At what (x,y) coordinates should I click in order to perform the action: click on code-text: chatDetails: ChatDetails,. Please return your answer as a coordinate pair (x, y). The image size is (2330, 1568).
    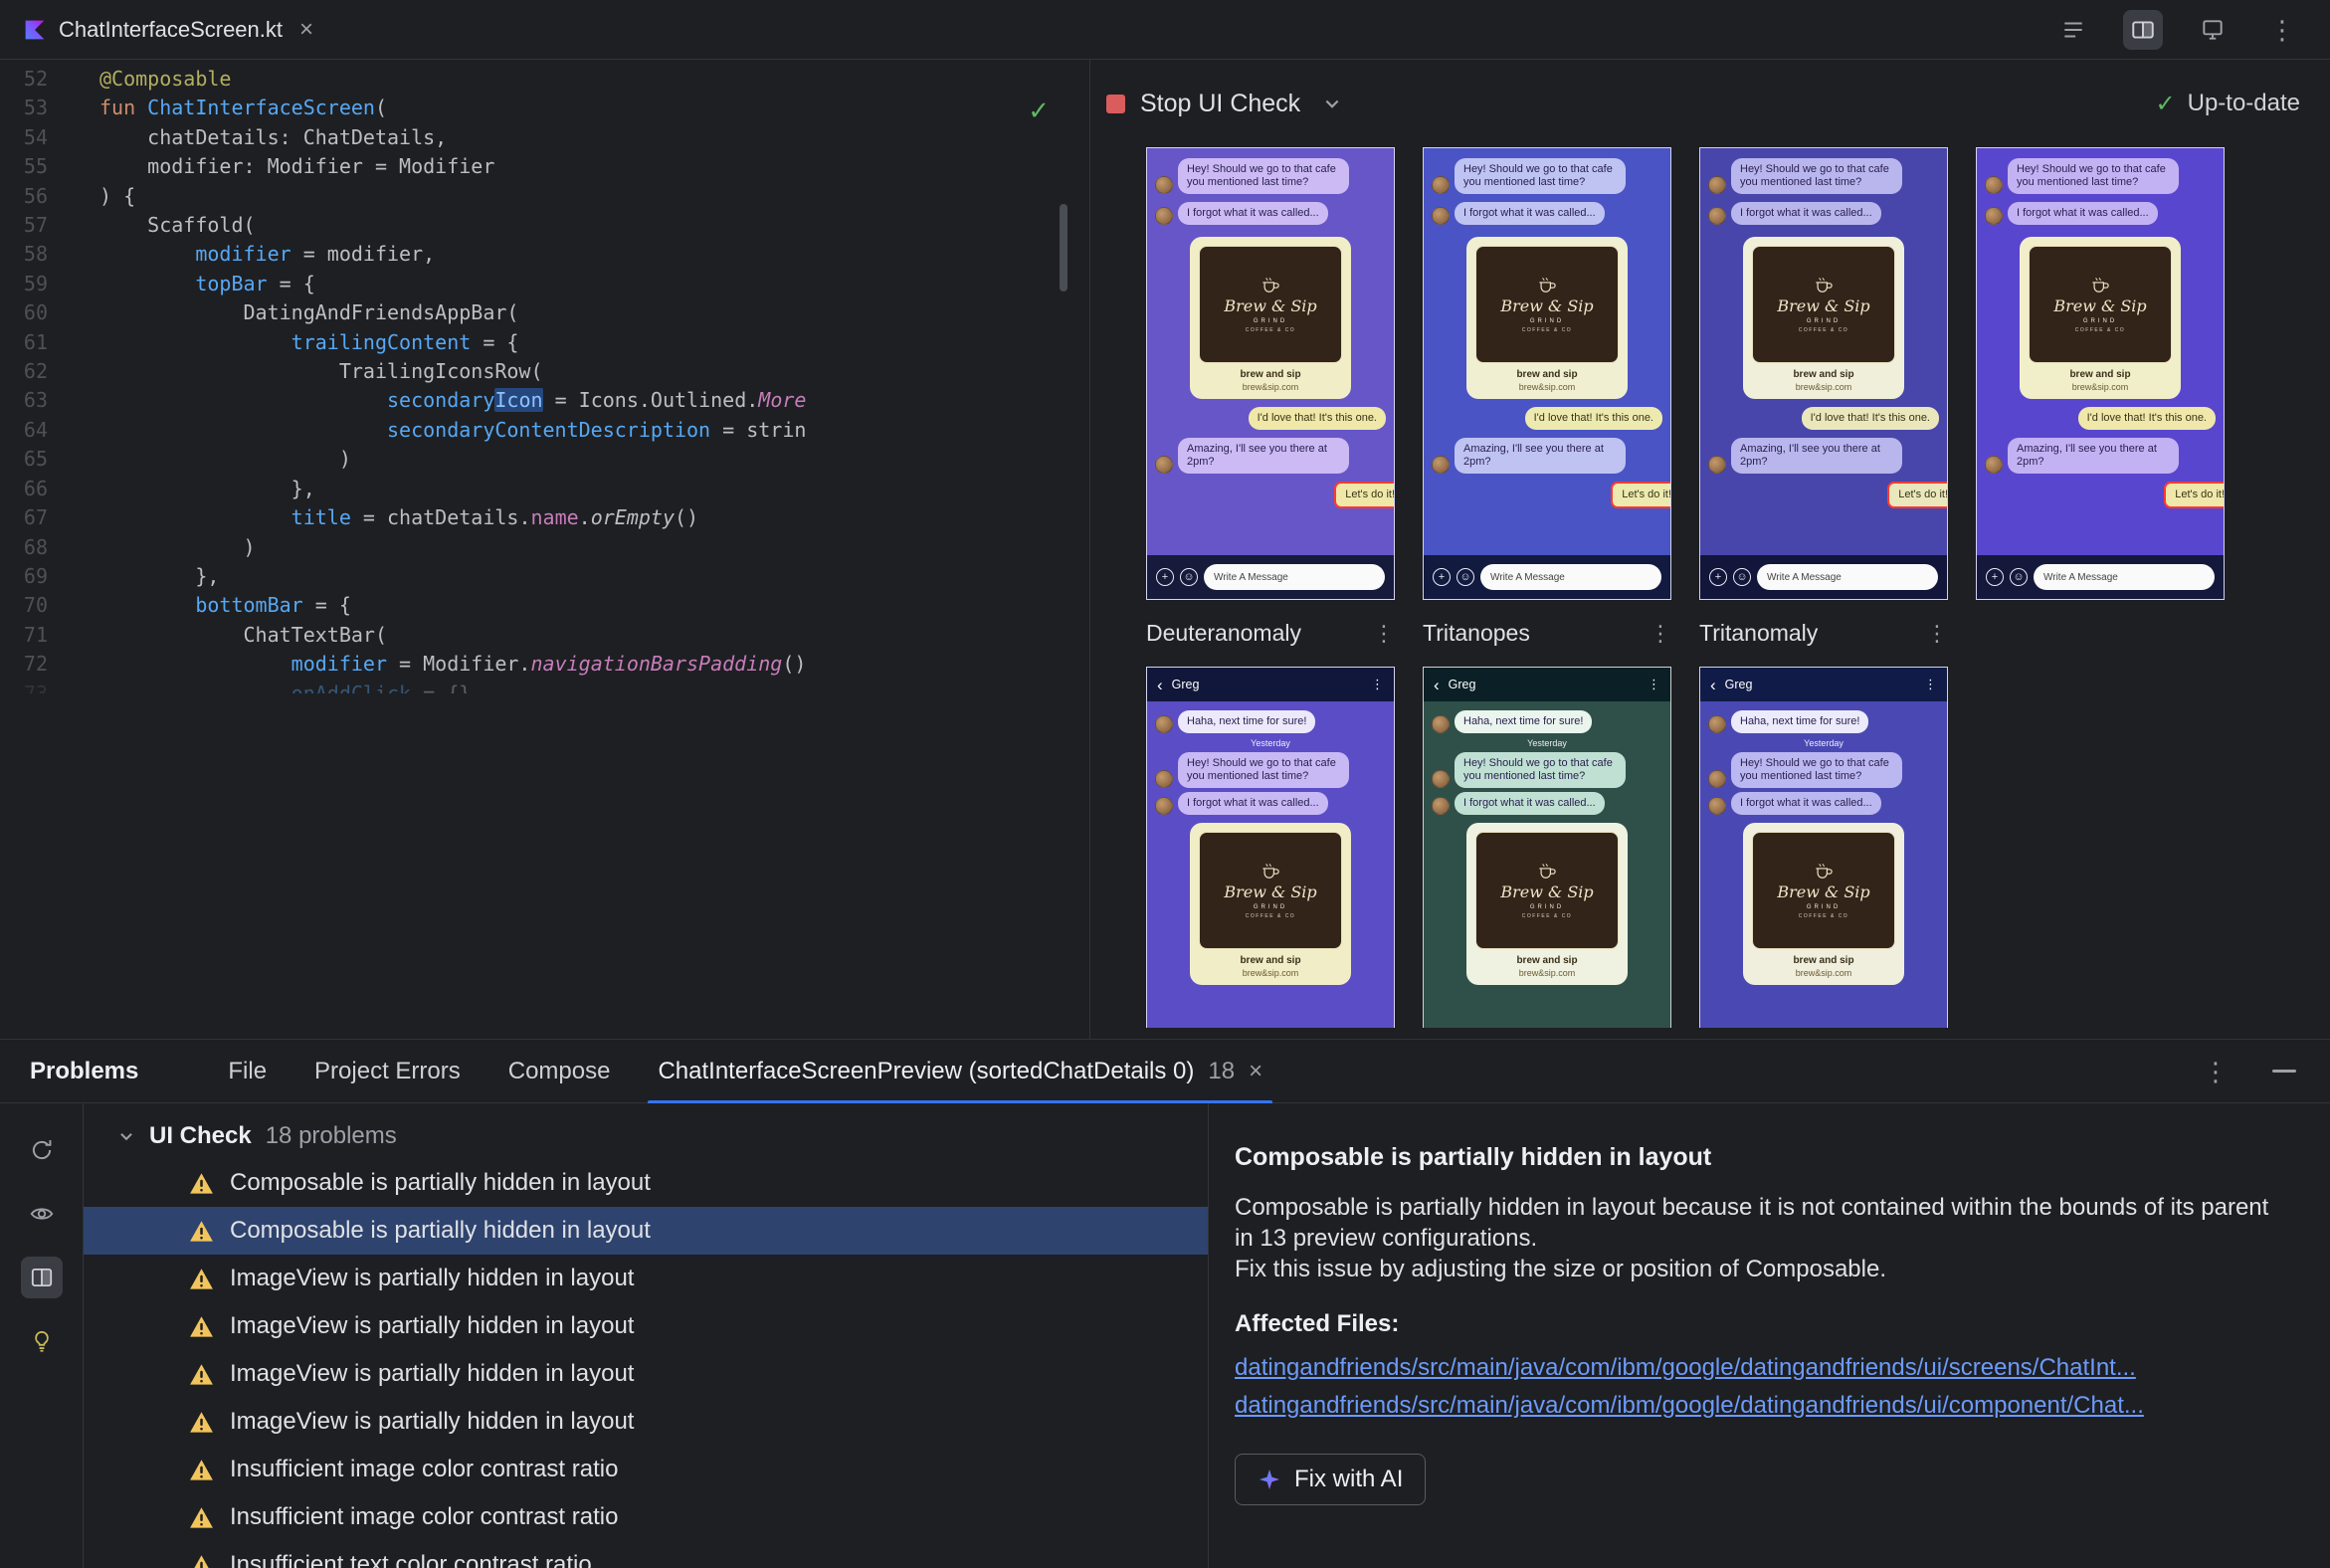
    Looking at the image, I should click on (273, 136).